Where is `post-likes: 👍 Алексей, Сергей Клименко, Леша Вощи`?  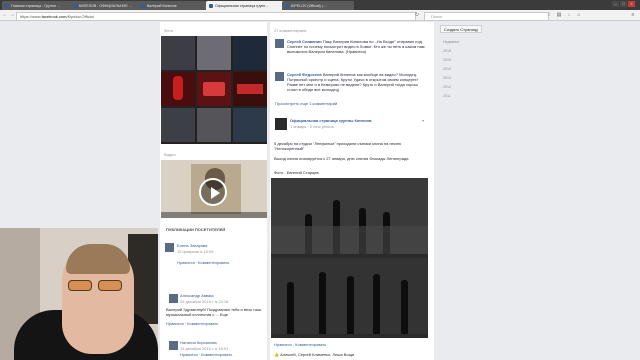
post-likes: 👍 Алексей, Сергей Клименко, Леша Вощи is located at coordinates (314, 354).